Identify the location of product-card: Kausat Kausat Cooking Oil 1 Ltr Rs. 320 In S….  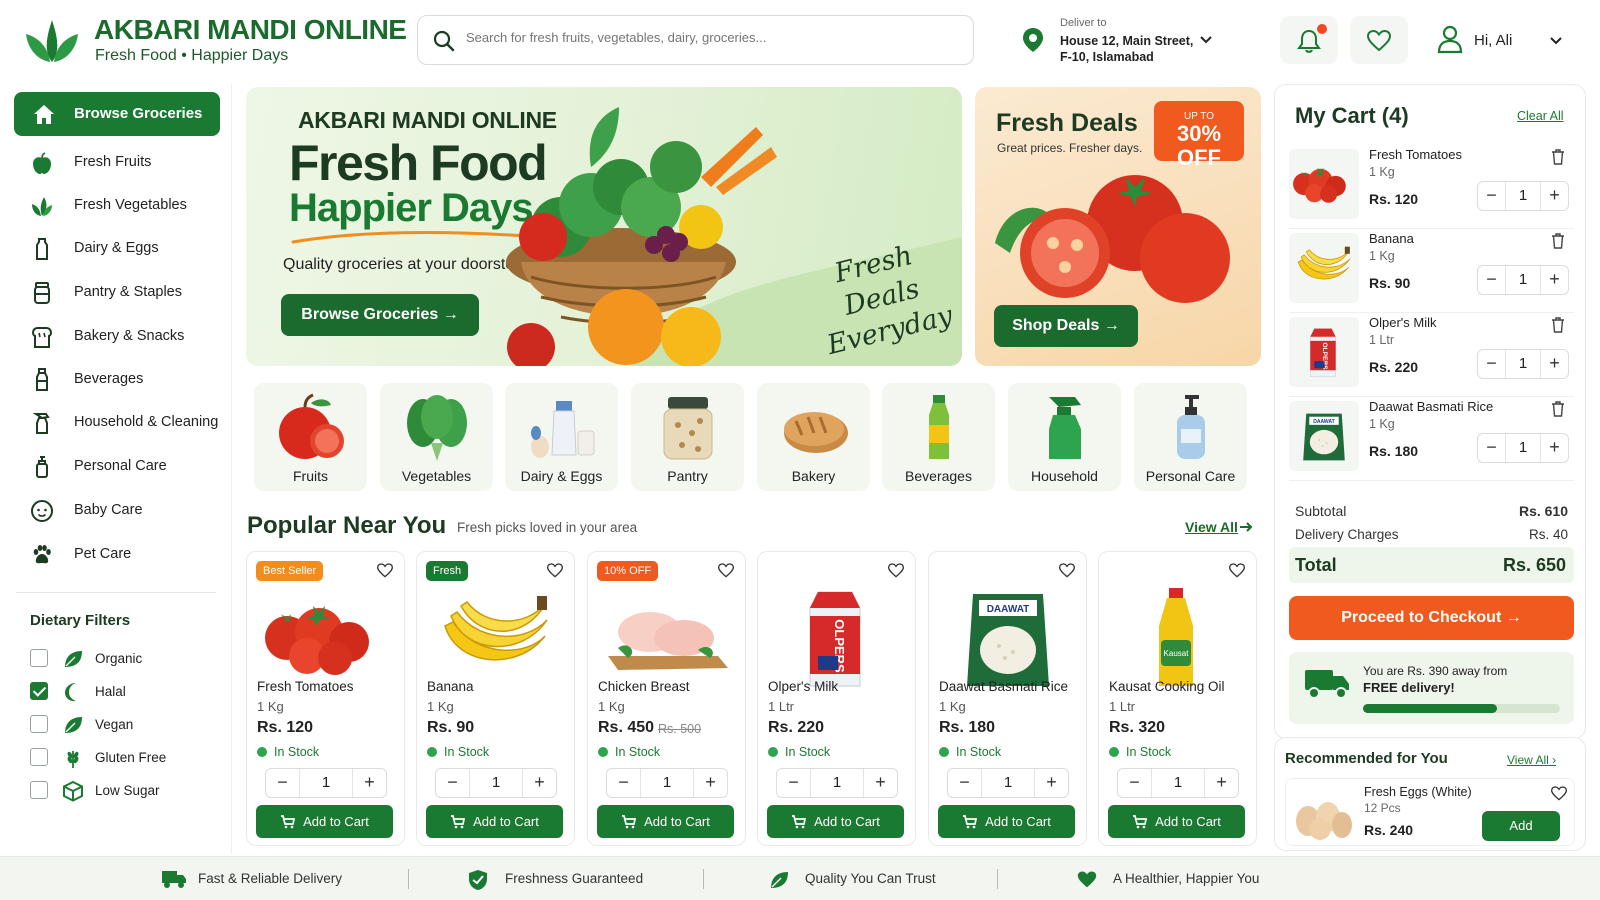
(1177, 698).